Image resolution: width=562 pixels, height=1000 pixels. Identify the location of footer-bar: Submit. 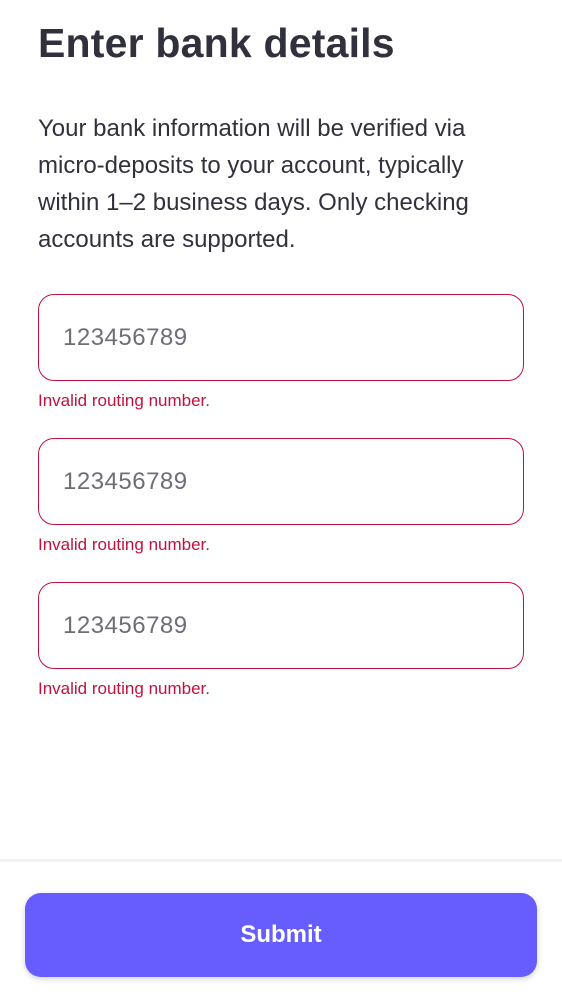
(281, 929).